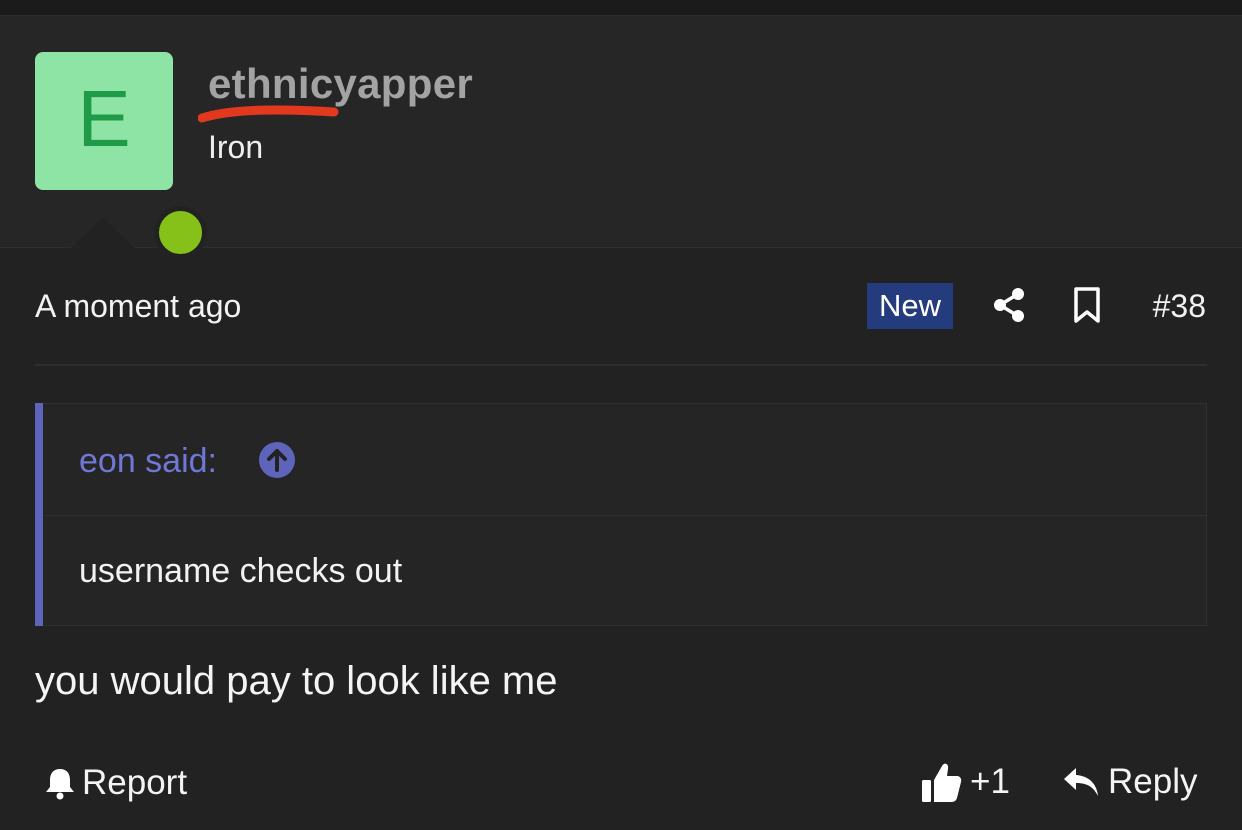 This screenshot has width=1242, height=830. What do you see at coordinates (236, 147) in the screenshot?
I see `user-title: Iron` at bounding box center [236, 147].